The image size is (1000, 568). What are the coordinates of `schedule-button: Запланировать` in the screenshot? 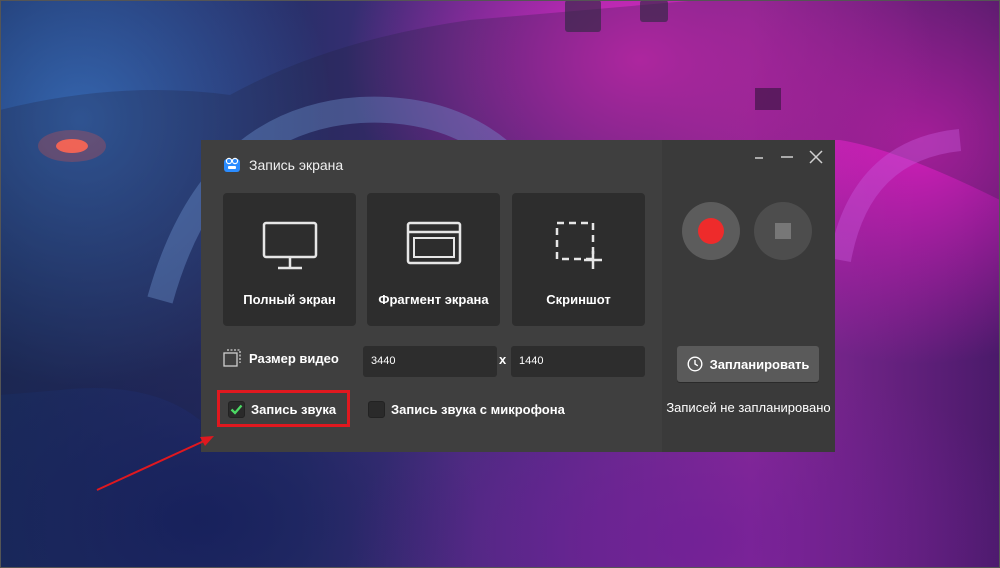 It's located at (748, 364).